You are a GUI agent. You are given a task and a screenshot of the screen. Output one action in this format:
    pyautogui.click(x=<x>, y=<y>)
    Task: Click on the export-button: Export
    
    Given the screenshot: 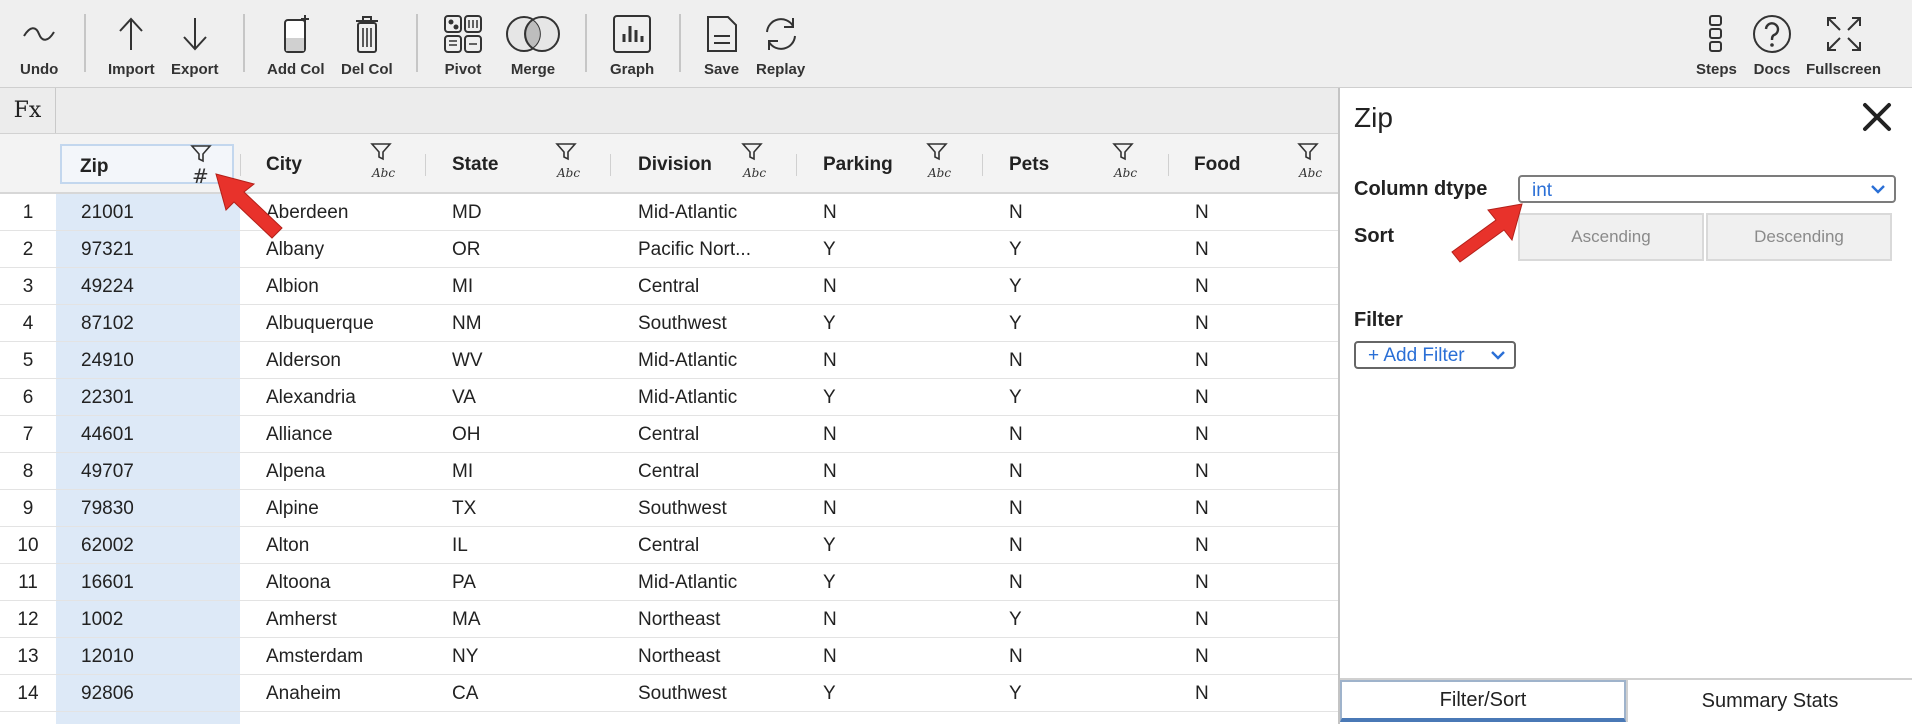 What is the action you would take?
    pyautogui.click(x=195, y=45)
    